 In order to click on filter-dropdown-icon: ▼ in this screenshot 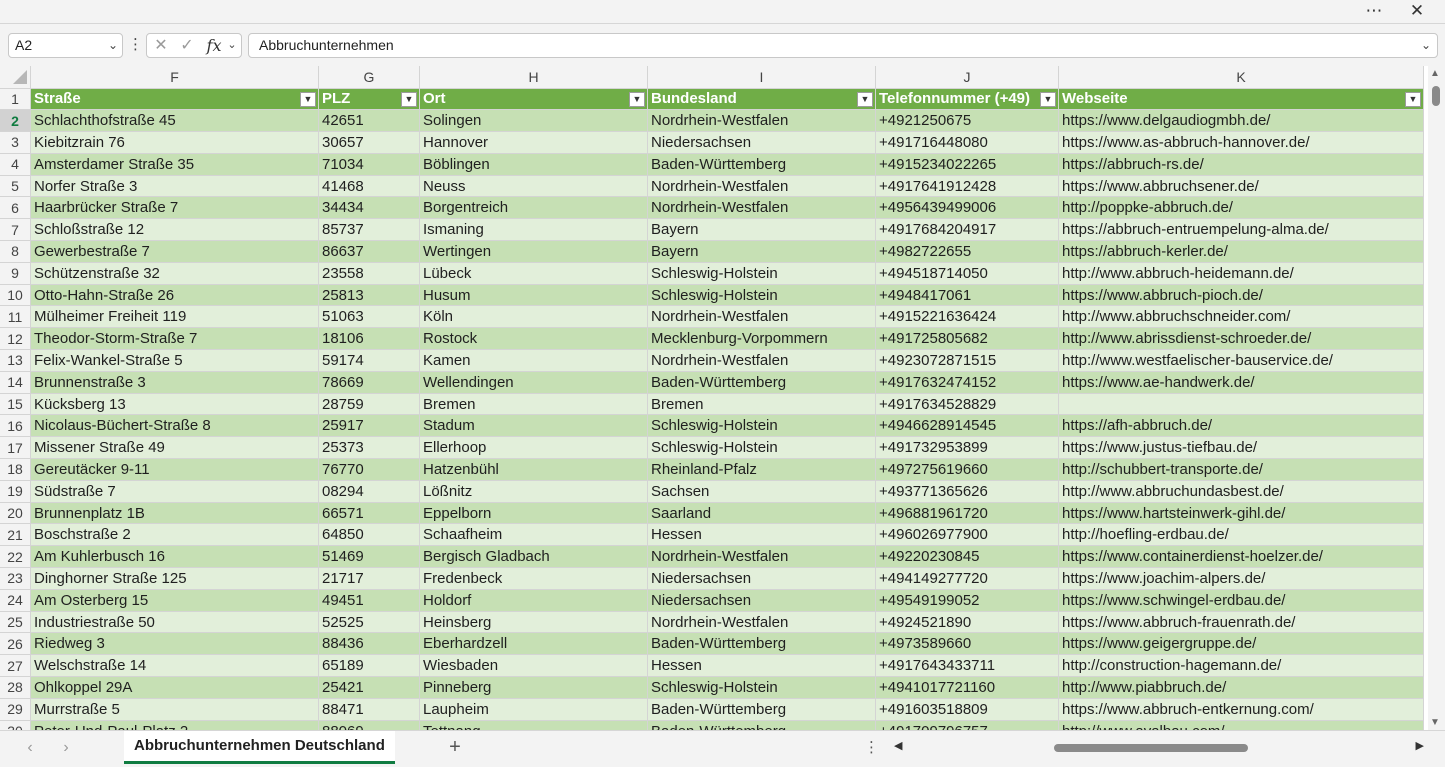, I will do `click(637, 99)`.